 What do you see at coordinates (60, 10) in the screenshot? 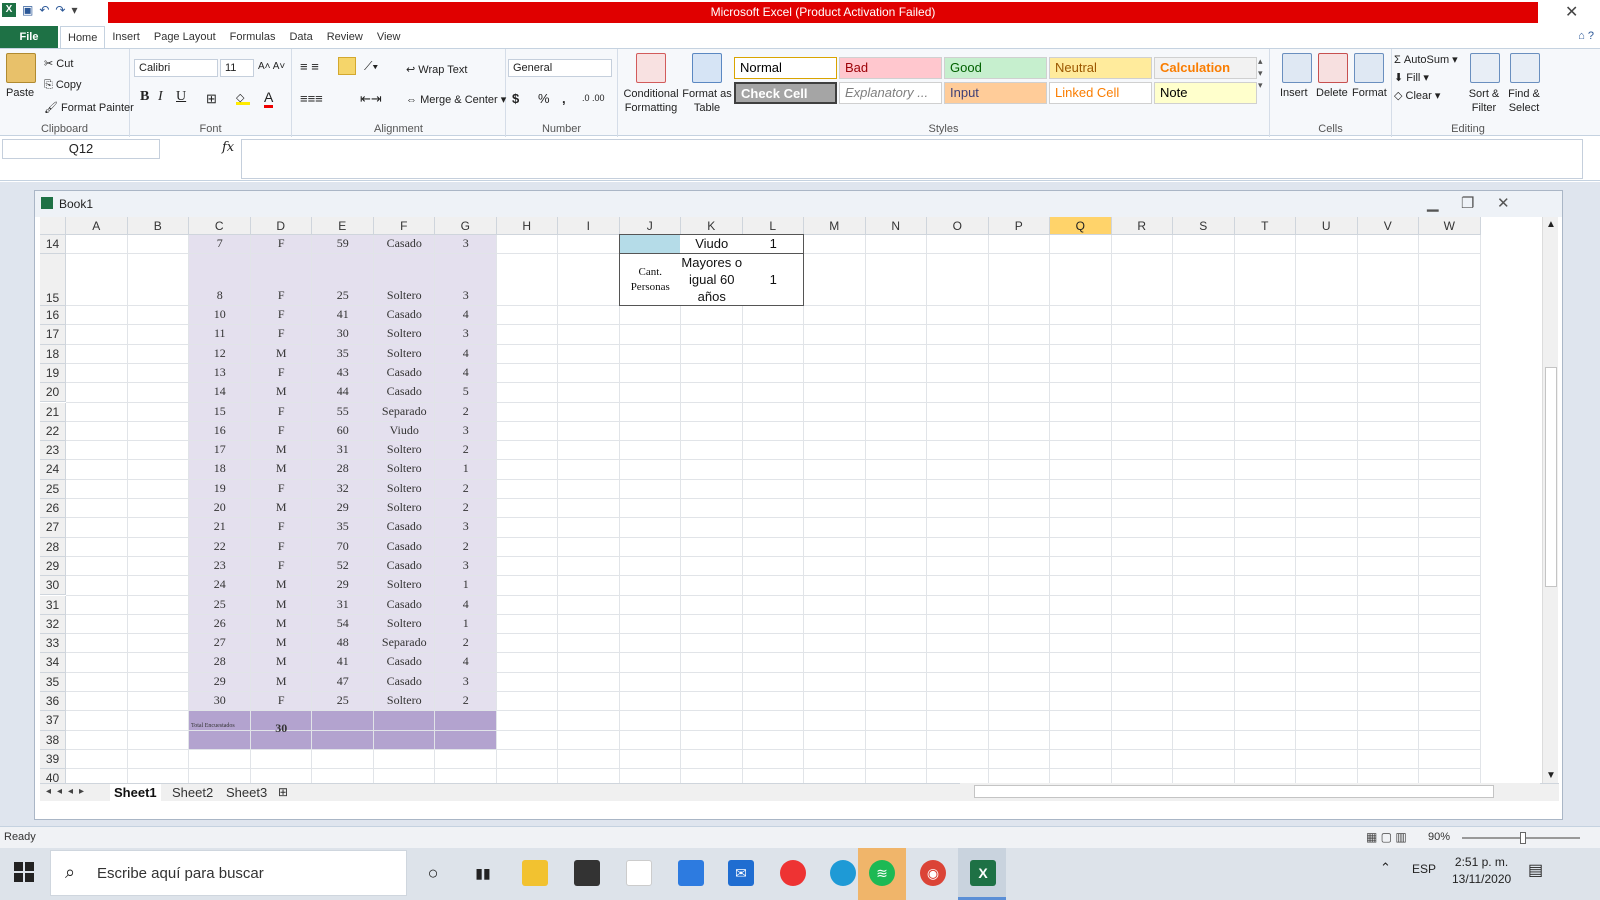
I see `redo-icon: ↷` at bounding box center [60, 10].